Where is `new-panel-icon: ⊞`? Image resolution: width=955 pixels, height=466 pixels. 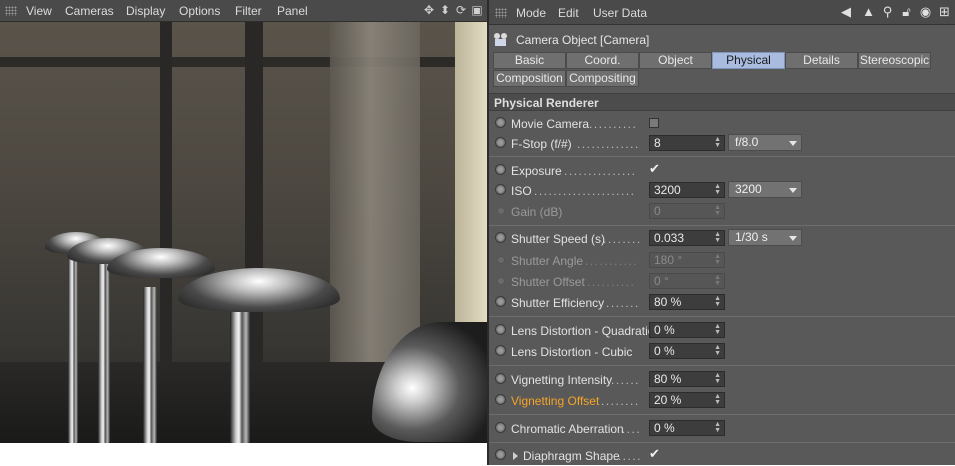
new-panel-icon: ⊞ is located at coordinates (944, 12).